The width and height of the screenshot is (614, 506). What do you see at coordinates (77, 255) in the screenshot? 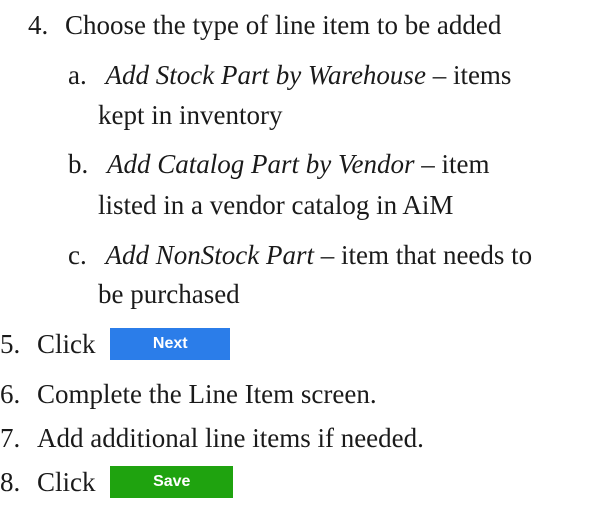
I see `substep-letter: c.` at bounding box center [77, 255].